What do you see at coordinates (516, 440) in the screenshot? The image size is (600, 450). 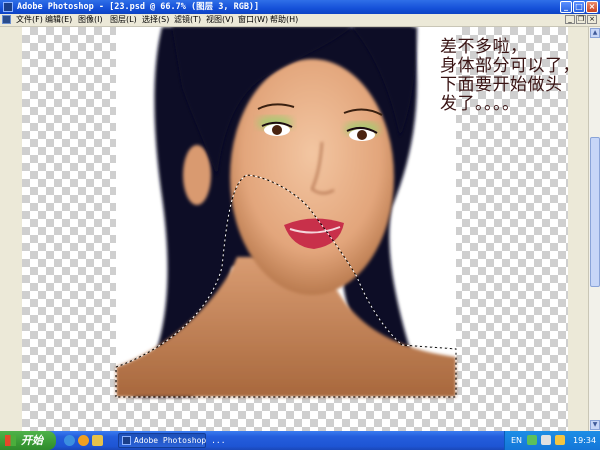 I see `language-indicator: EN` at bounding box center [516, 440].